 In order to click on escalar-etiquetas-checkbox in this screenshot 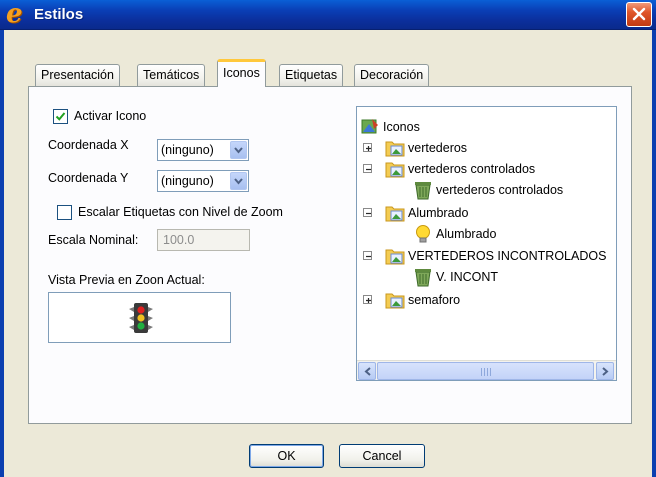, I will do `click(64, 212)`.